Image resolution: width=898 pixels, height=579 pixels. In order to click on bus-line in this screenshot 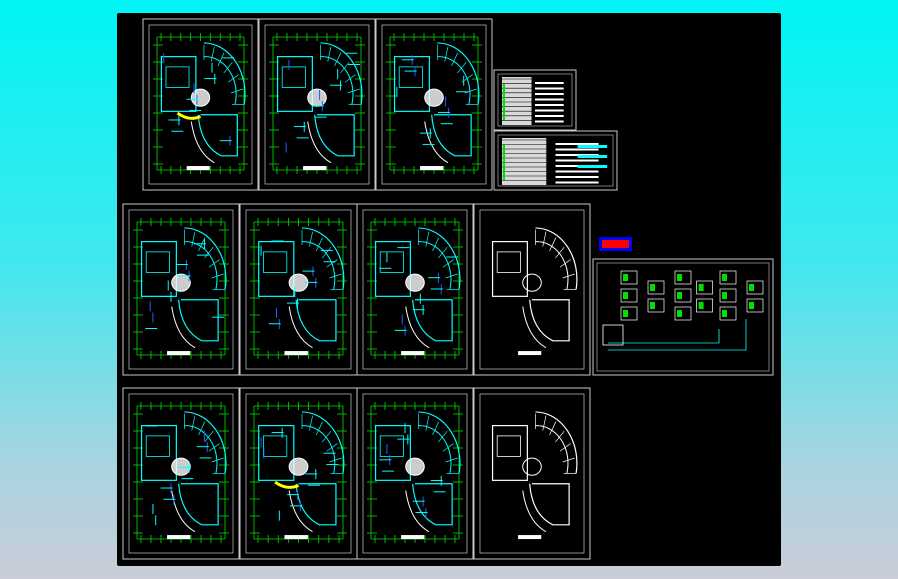, I will do `click(677, 335)`.